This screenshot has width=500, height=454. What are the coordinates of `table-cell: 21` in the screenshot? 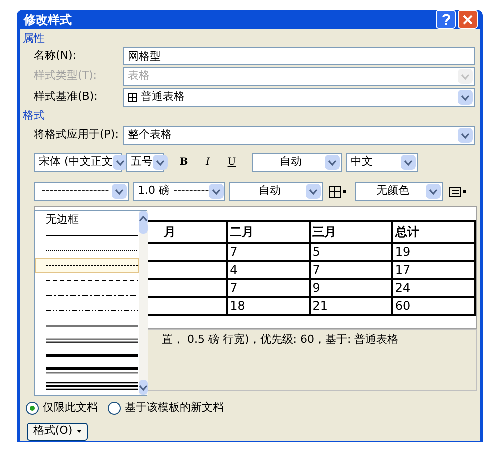 It's located at (351, 306).